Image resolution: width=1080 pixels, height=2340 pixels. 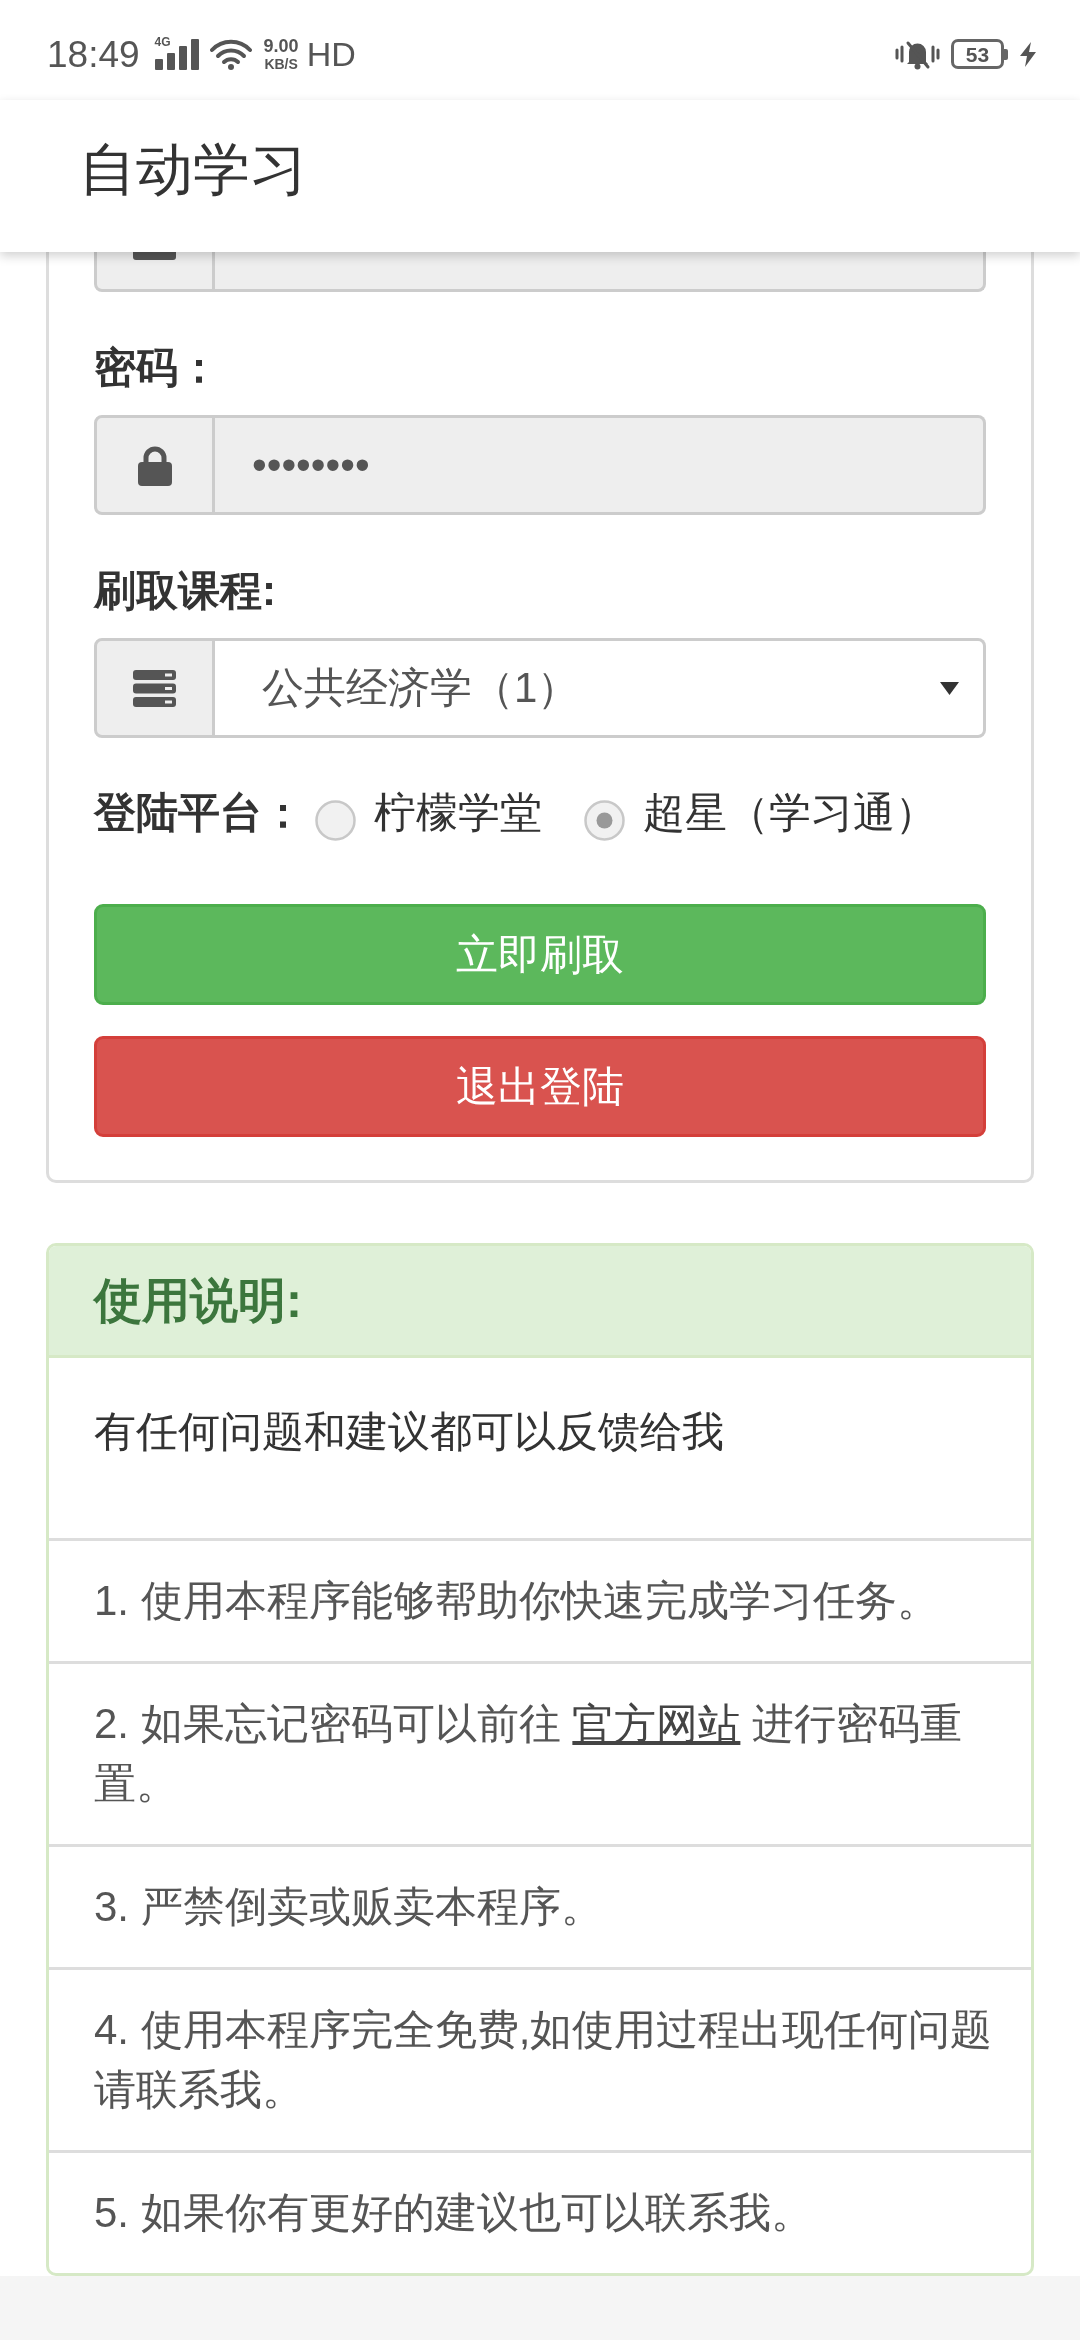 I want to click on intro-text: 有任何问题和建议都可以反馈给我, so click(x=409, y=1432).